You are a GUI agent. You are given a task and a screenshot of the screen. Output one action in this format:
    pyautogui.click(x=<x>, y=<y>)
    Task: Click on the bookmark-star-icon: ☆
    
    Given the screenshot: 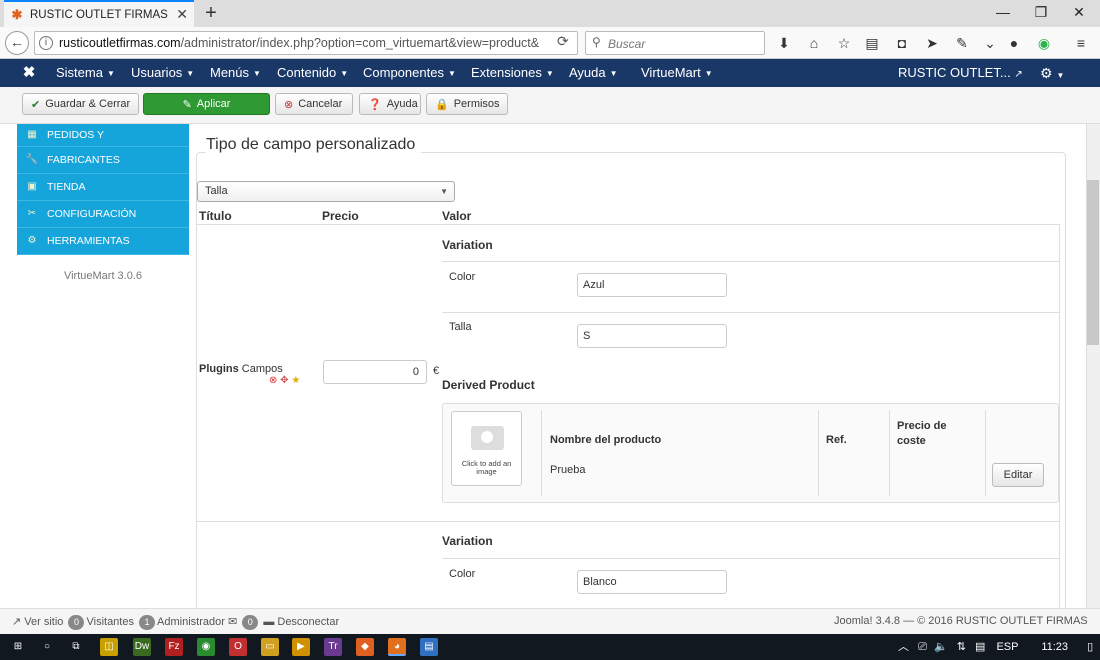 What is the action you would take?
    pyautogui.click(x=844, y=43)
    